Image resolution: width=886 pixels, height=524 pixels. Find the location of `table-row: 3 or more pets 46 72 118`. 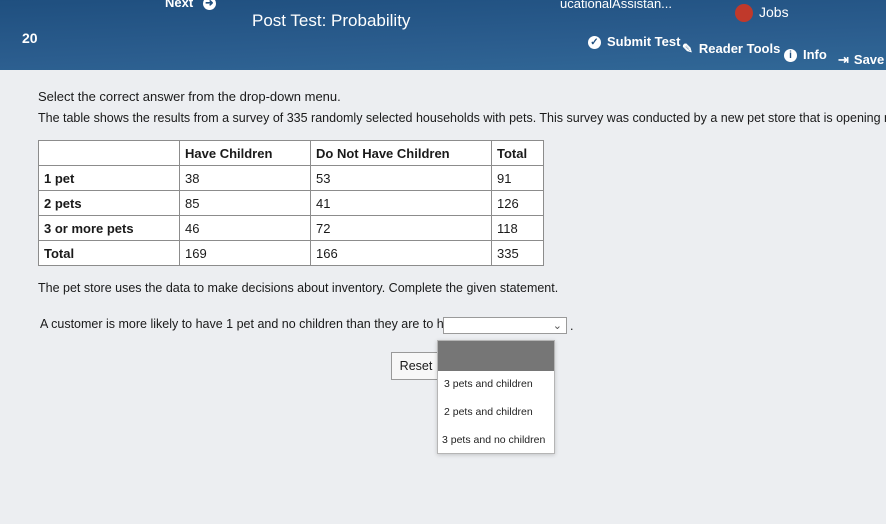

table-row: 3 or more pets 46 72 118 is located at coordinates (291, 228).